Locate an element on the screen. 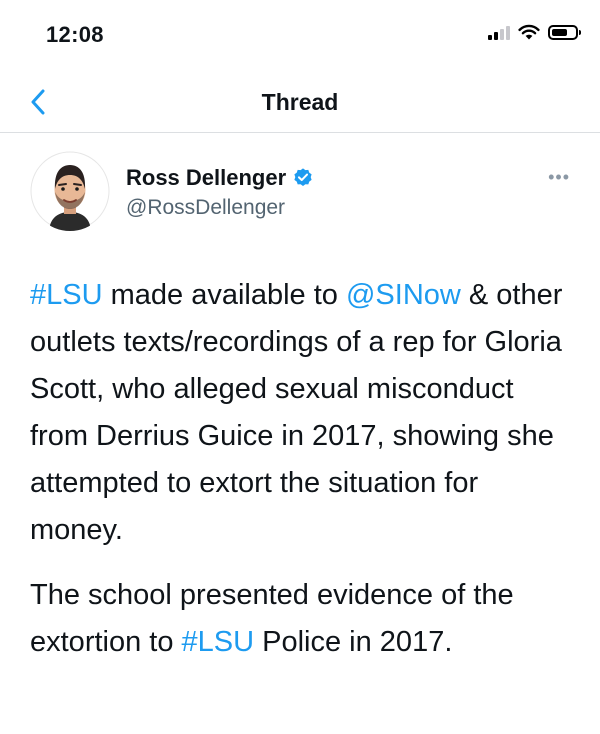 The height and width of the screenshot is (734, 600). avatar is located at coordinates (70, 191).